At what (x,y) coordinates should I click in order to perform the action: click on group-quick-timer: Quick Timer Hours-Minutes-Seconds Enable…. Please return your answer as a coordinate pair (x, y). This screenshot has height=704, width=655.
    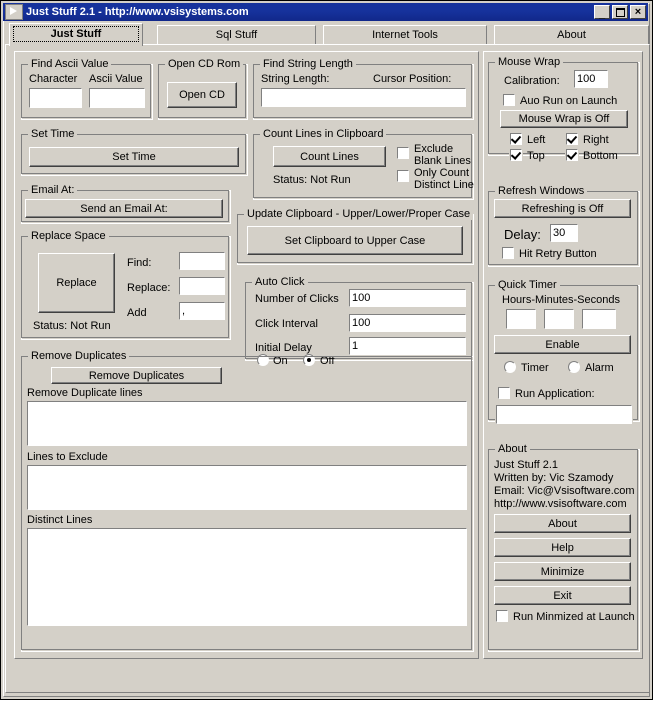
    Looking at the image, I should click on (564, 352).